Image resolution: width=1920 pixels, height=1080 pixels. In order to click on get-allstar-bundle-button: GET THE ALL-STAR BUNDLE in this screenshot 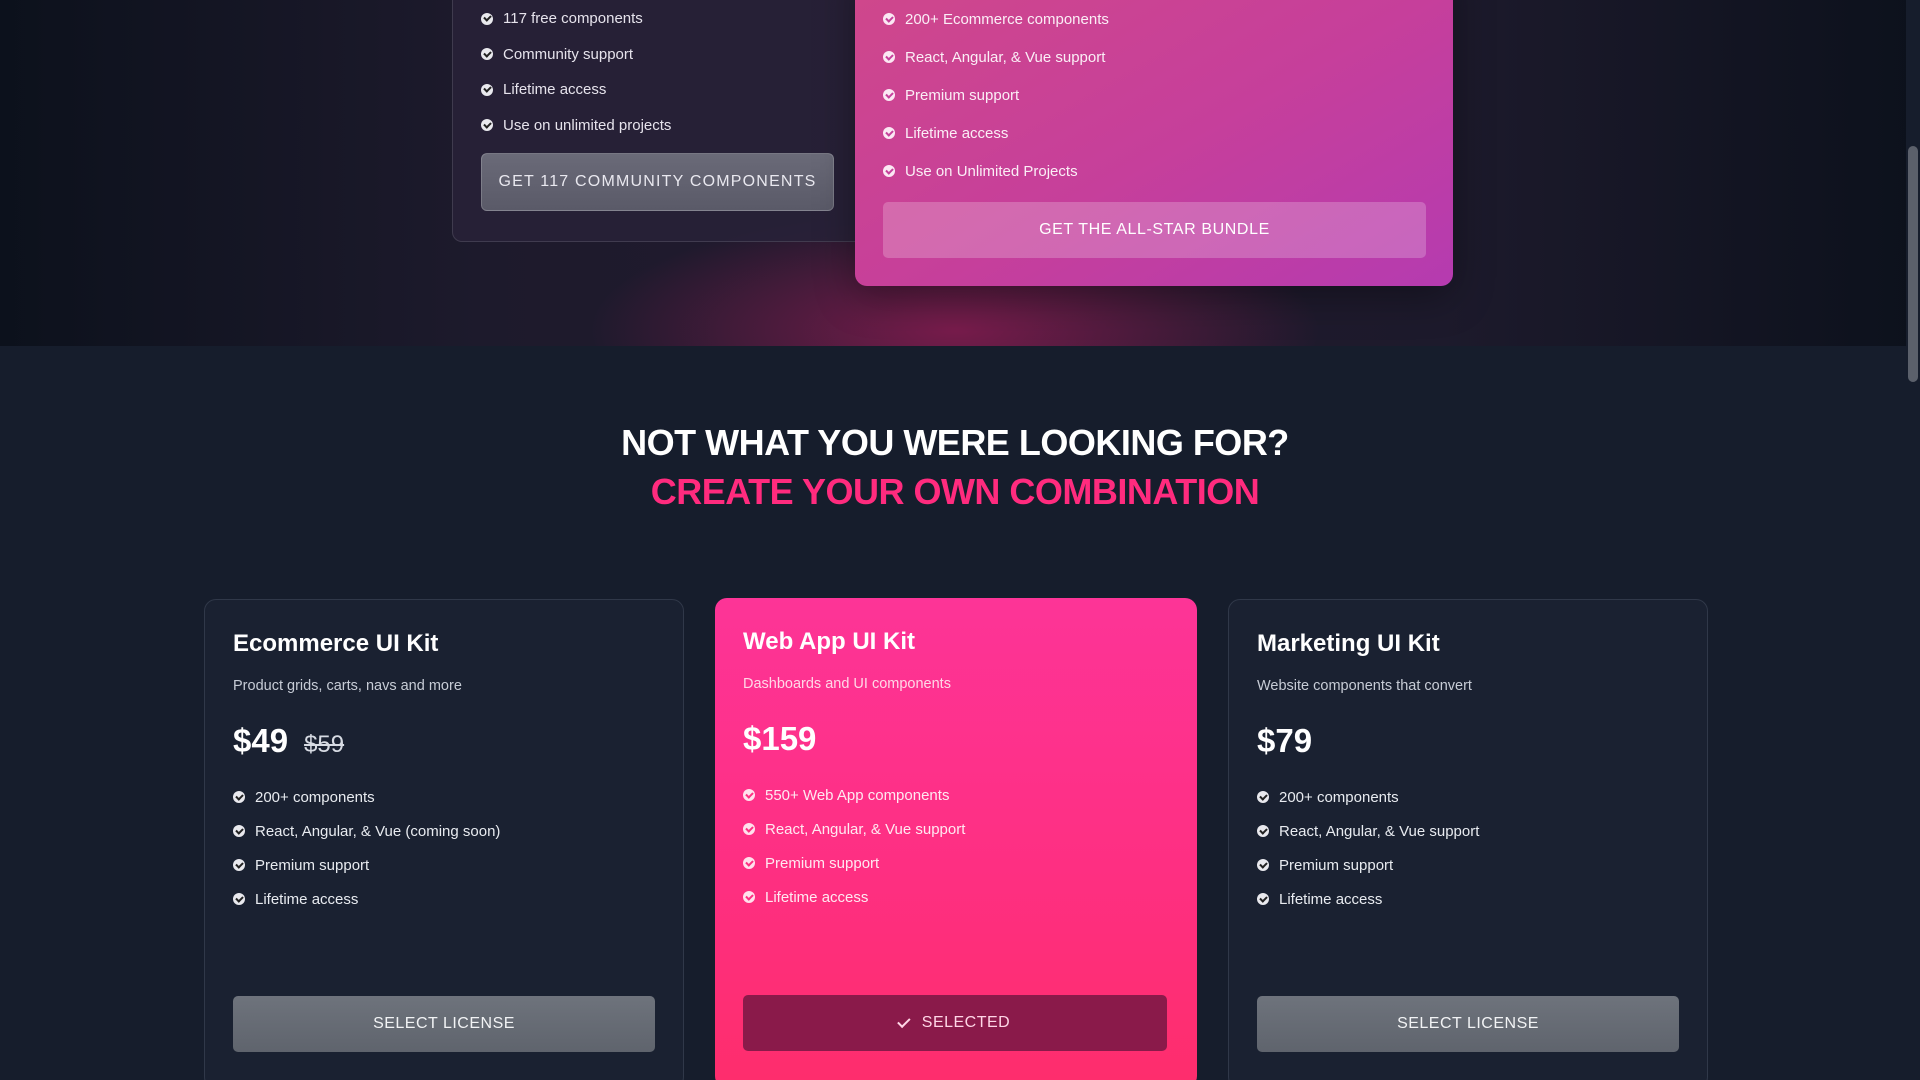, I will do `click(1154, 230)`.